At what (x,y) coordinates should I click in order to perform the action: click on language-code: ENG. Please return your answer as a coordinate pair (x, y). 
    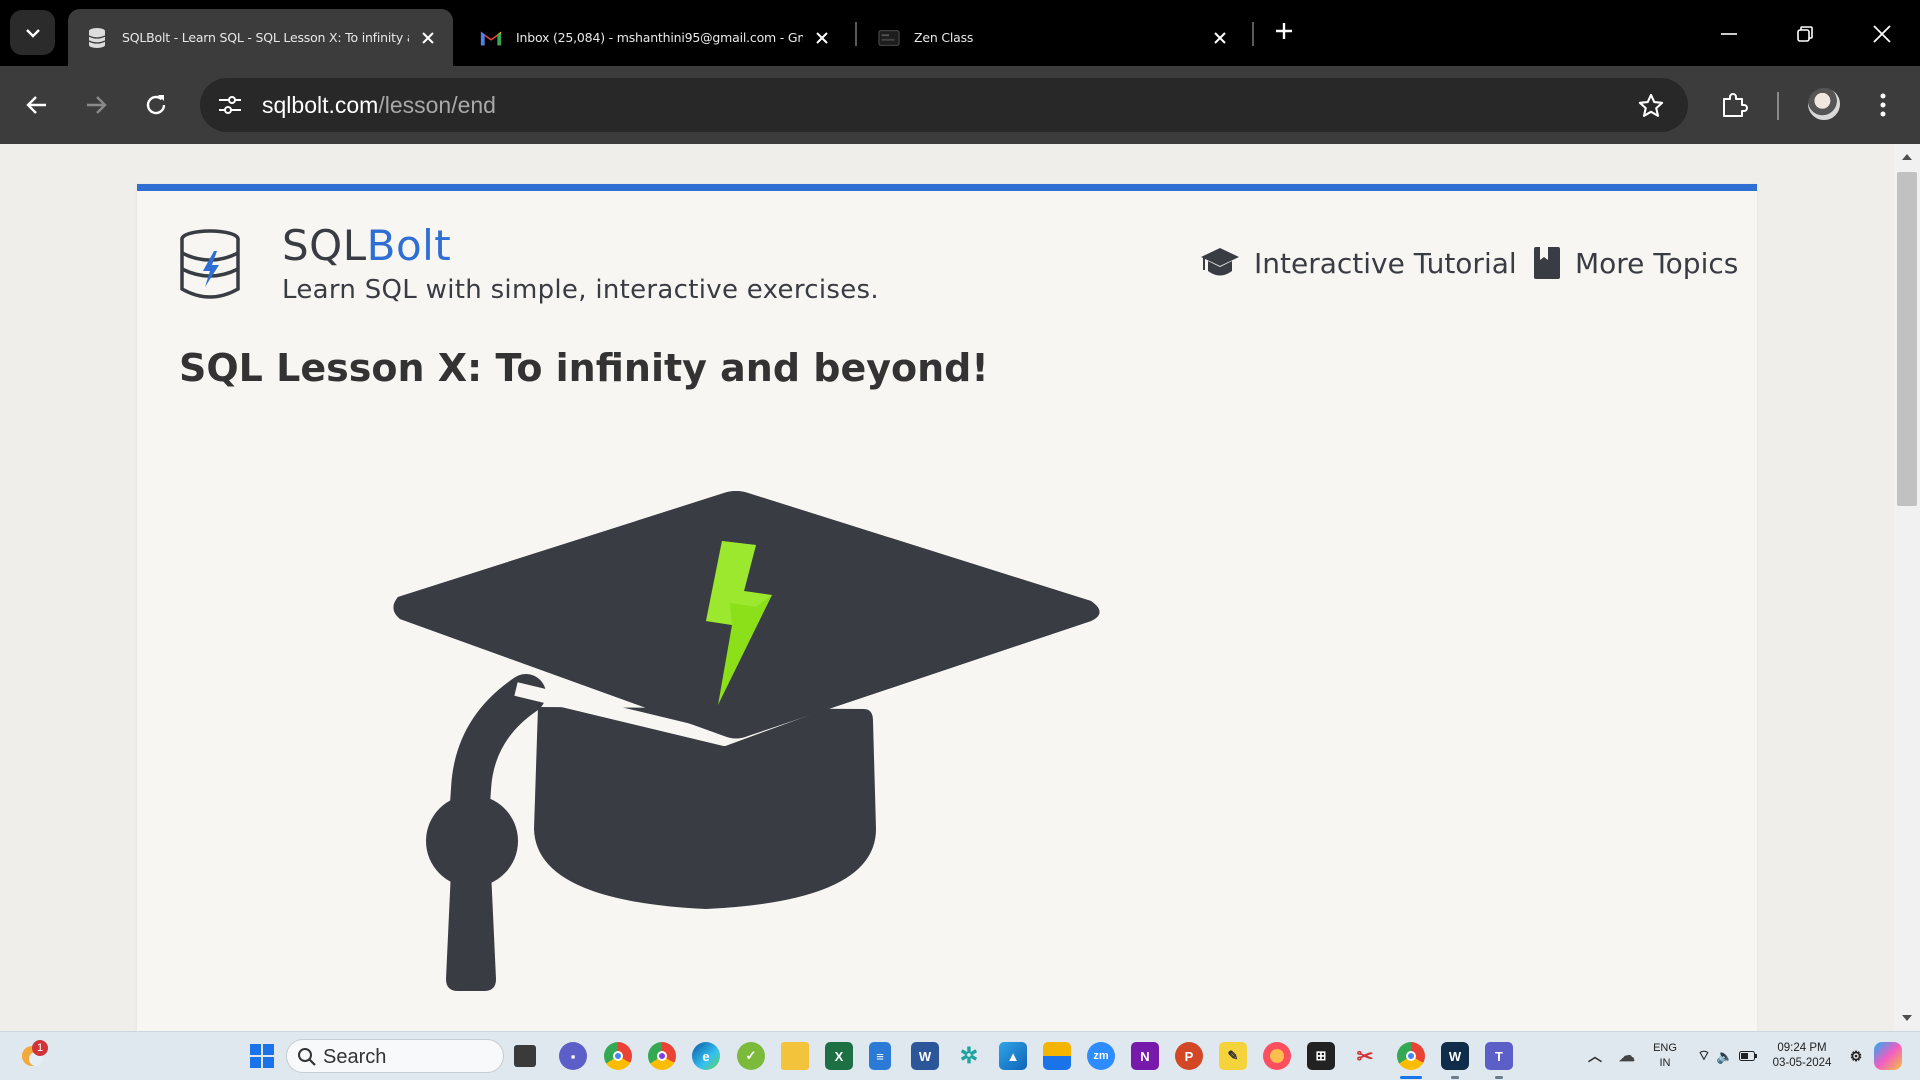
    Looking at the image, I should click on (1665, 1048).